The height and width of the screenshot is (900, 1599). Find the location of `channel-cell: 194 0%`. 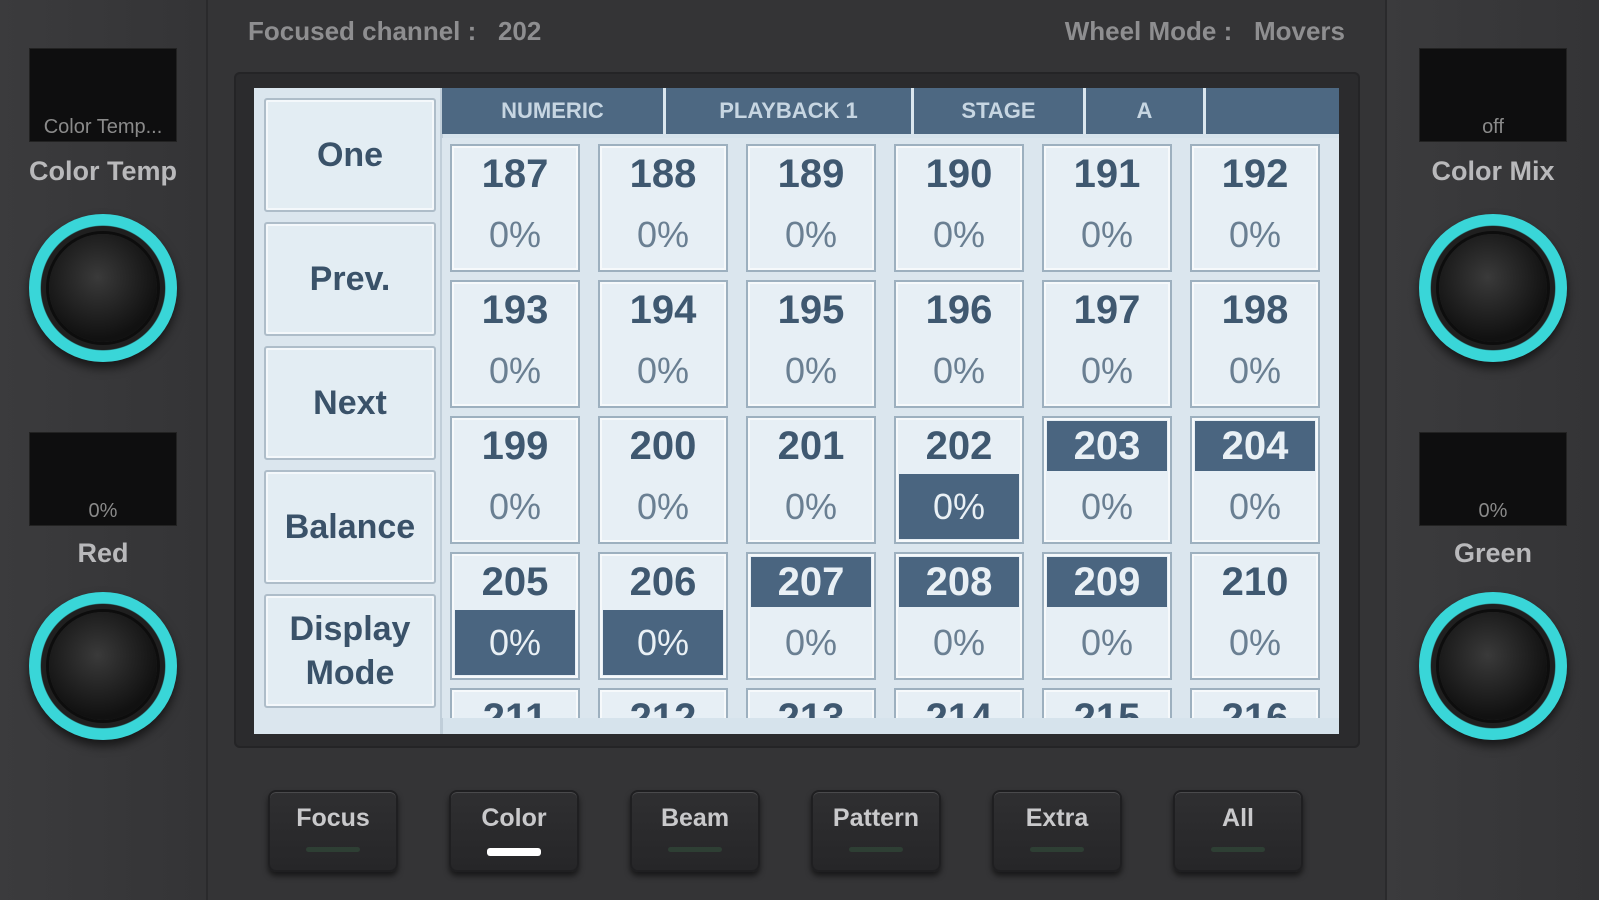

channel-cell: 194 0% is located at coordinates (663, 344).